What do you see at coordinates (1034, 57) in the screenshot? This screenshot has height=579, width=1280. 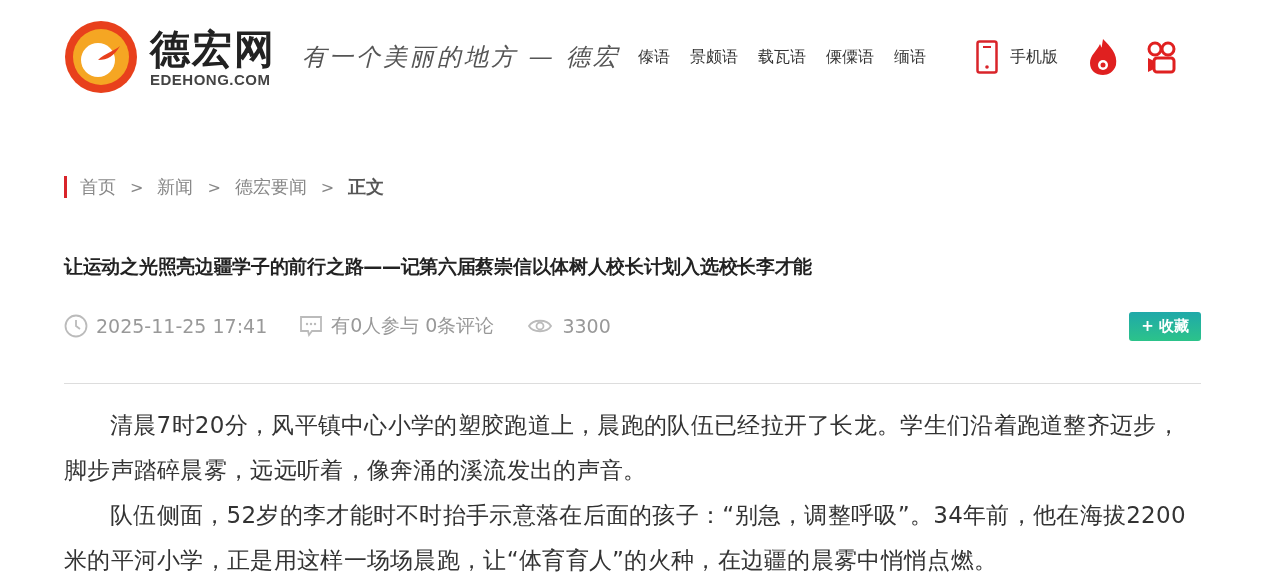 I see `mobile-link: 手机版` at bounding box center [1034, 57].